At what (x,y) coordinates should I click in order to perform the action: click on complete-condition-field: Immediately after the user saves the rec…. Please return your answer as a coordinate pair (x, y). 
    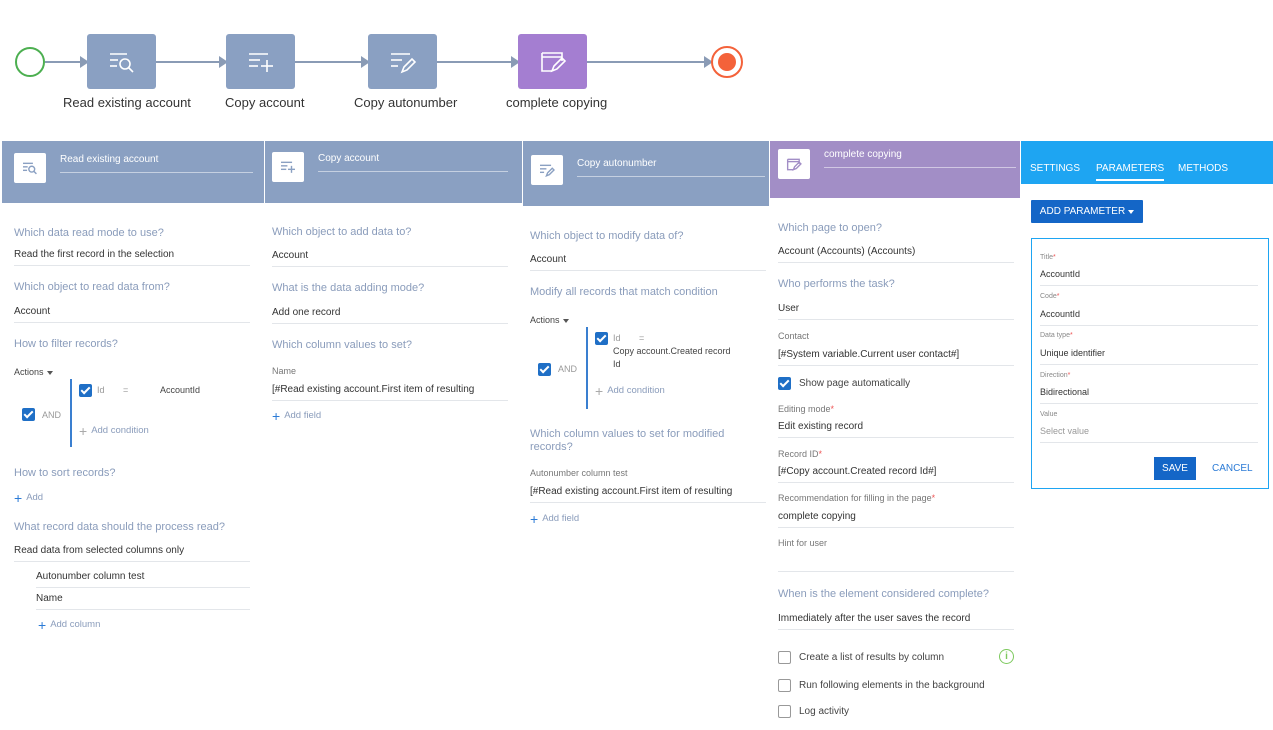
    Looking at the image, I should click on (896, 621).